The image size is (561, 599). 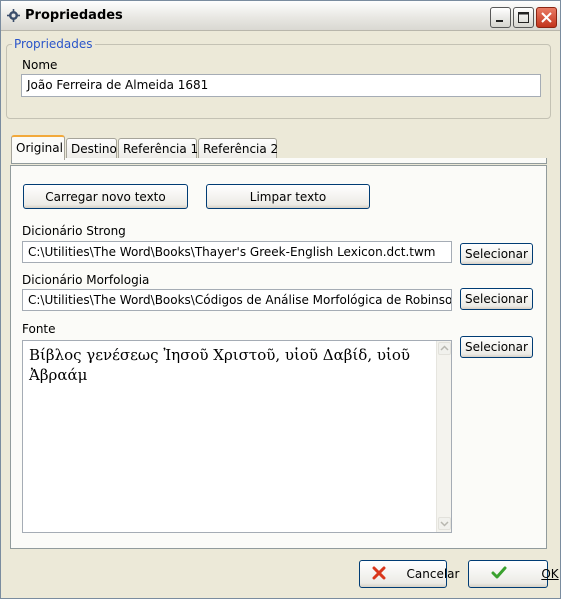 I want to click on close-icon, so click(x=546, y=17).